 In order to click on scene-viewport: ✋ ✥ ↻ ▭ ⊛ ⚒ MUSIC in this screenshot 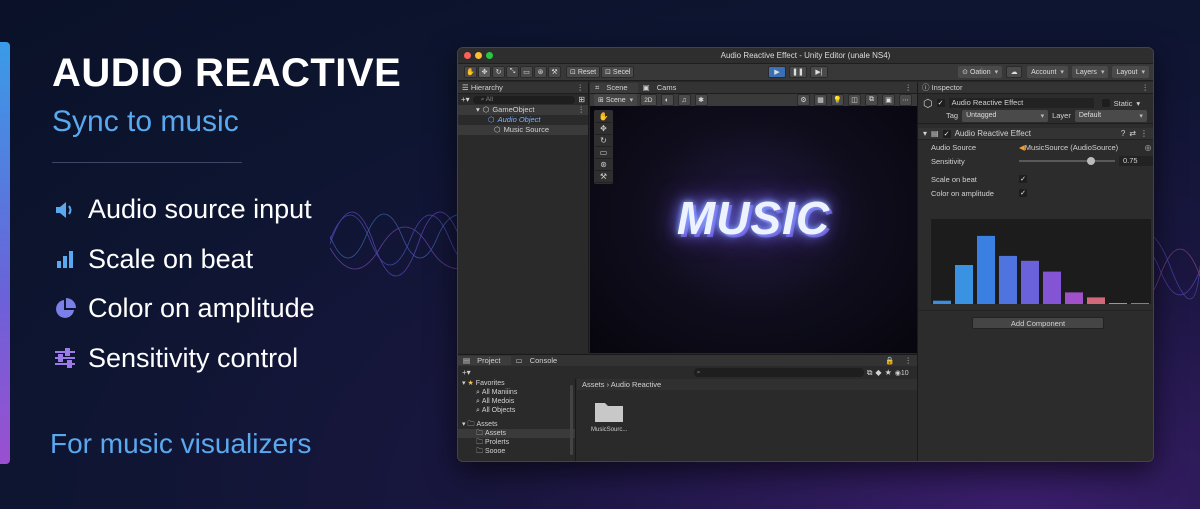, I will do `click(753, 229)`.